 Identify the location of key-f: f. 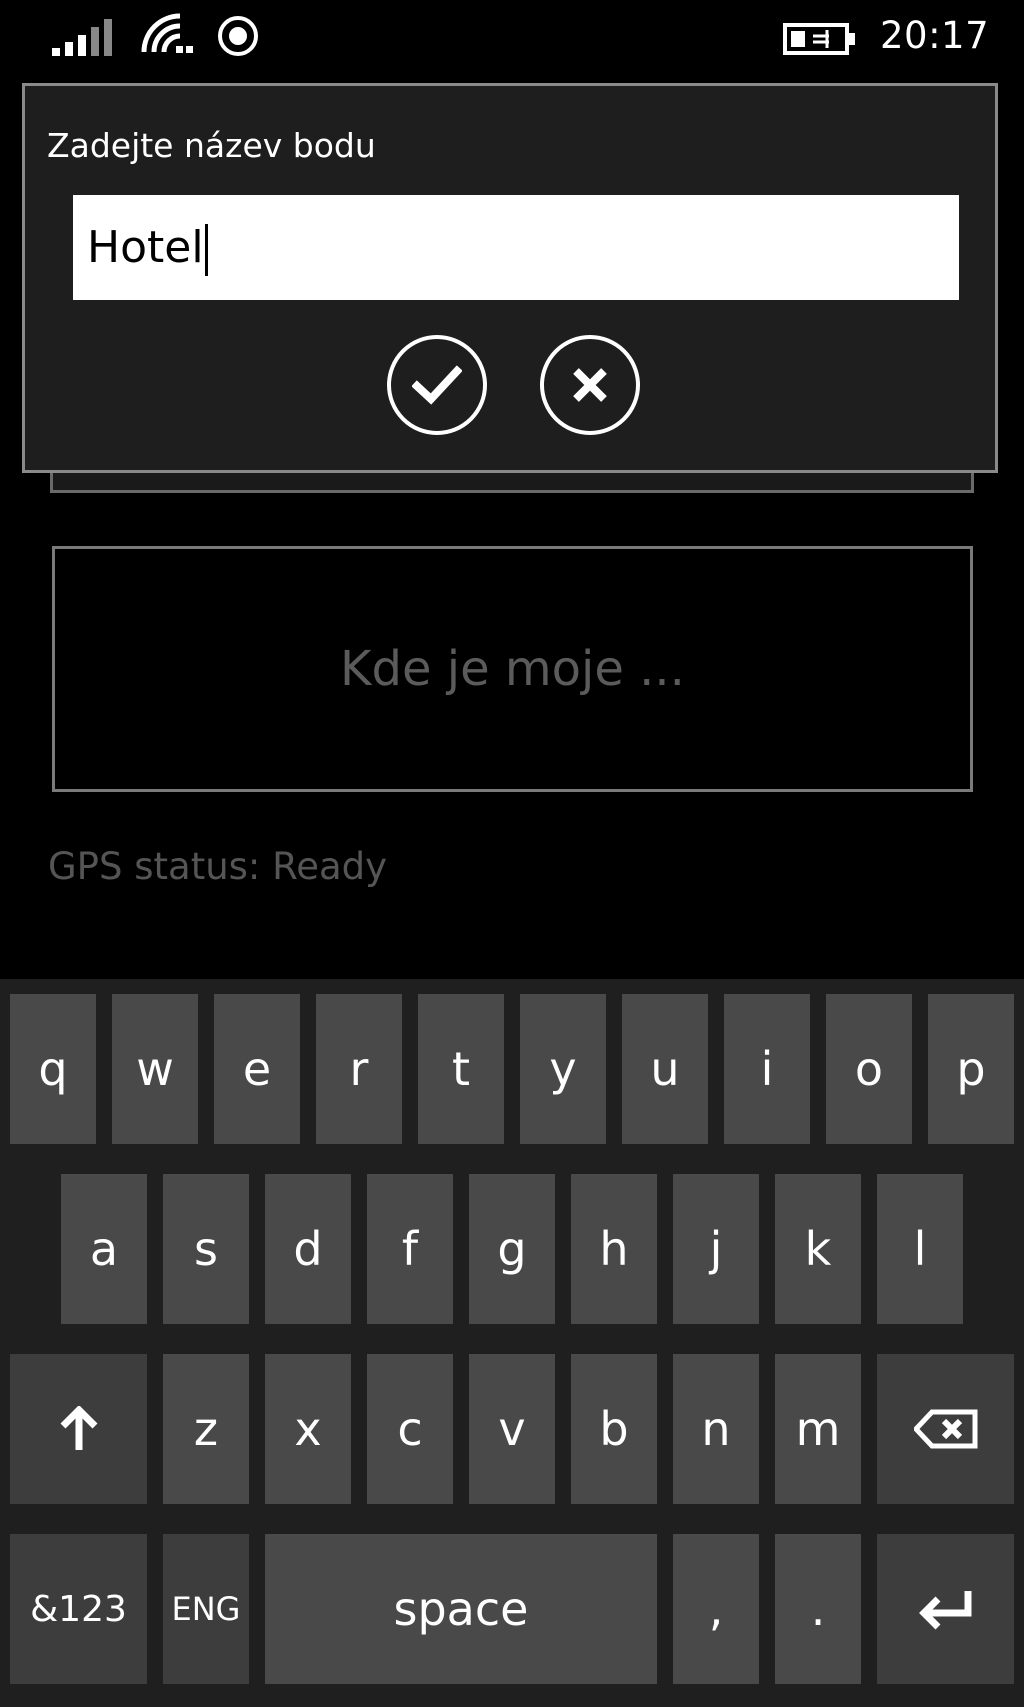
(410, 1249).